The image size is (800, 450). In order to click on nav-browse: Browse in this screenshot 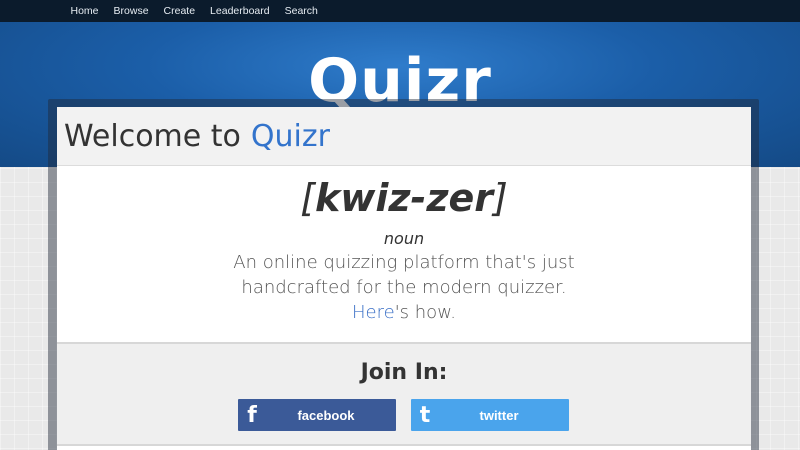, I will do `click(131, 11)`.